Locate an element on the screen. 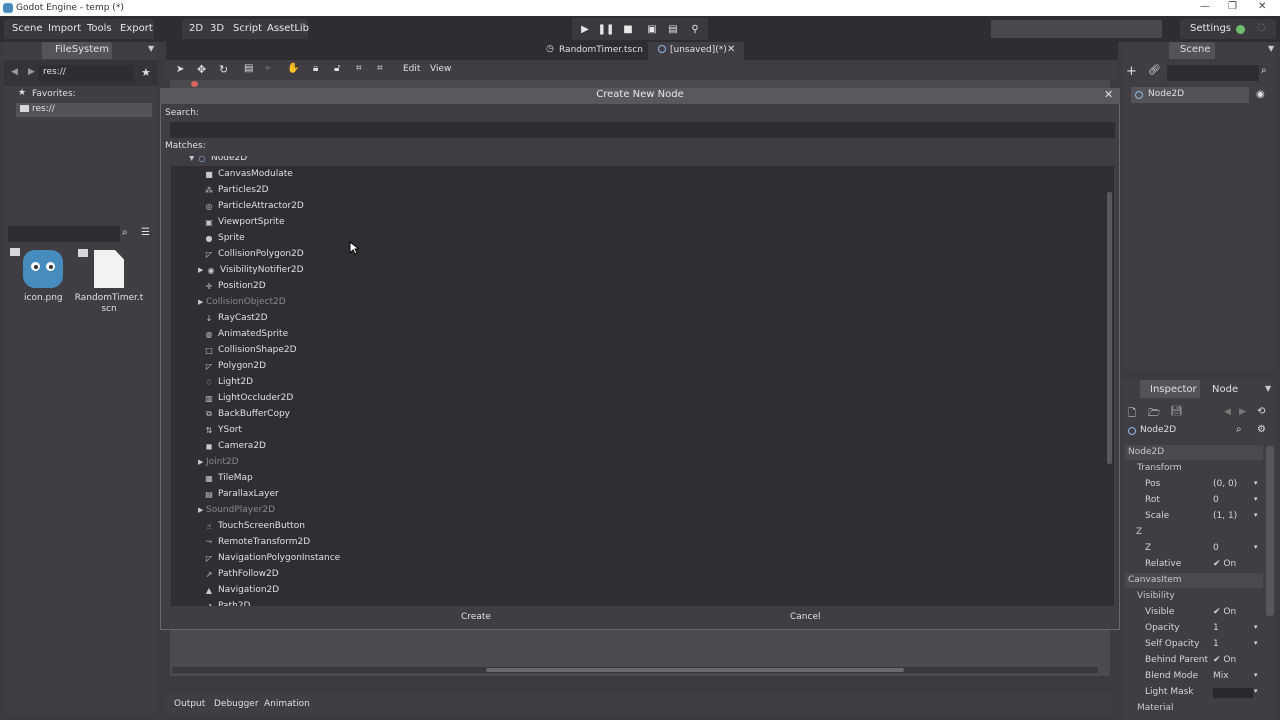 The width and height of the screenshot is (1280, 720). play-icon: ▶ is located at coordinates (585, 29).